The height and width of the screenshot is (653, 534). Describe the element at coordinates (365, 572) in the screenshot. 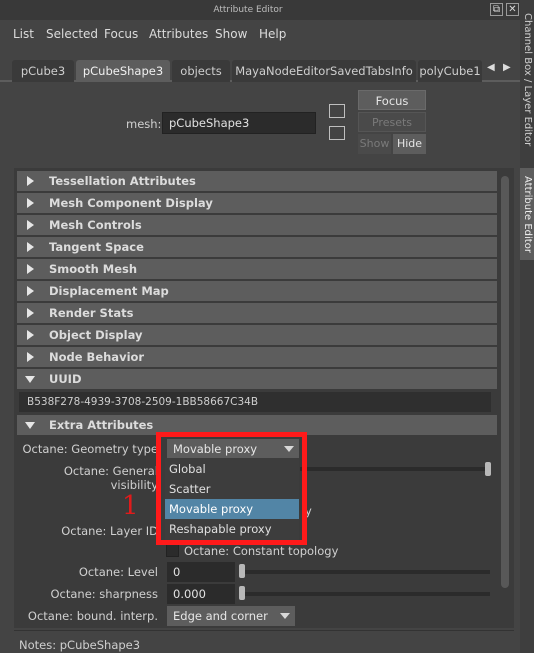

I see `level-slider` at that location.